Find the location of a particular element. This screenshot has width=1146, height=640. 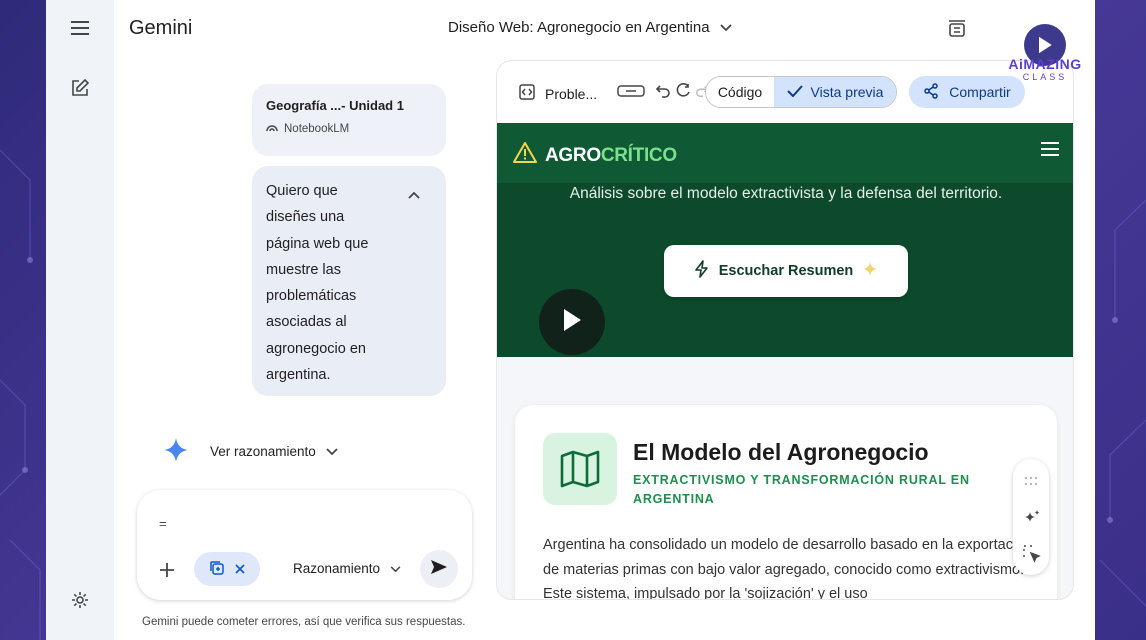

play-icon is located at coordinates (572, 322).